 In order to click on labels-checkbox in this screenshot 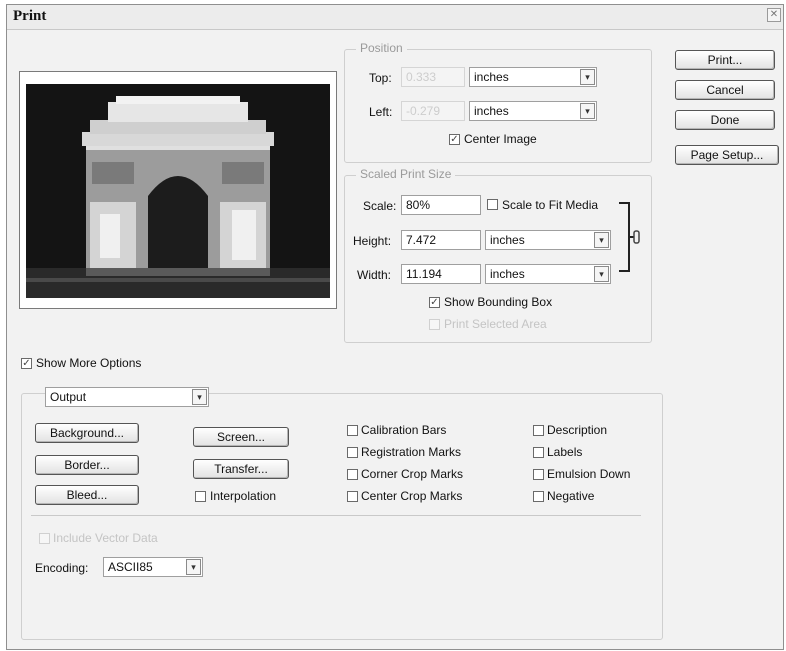, I will do `click(538, 452)`.